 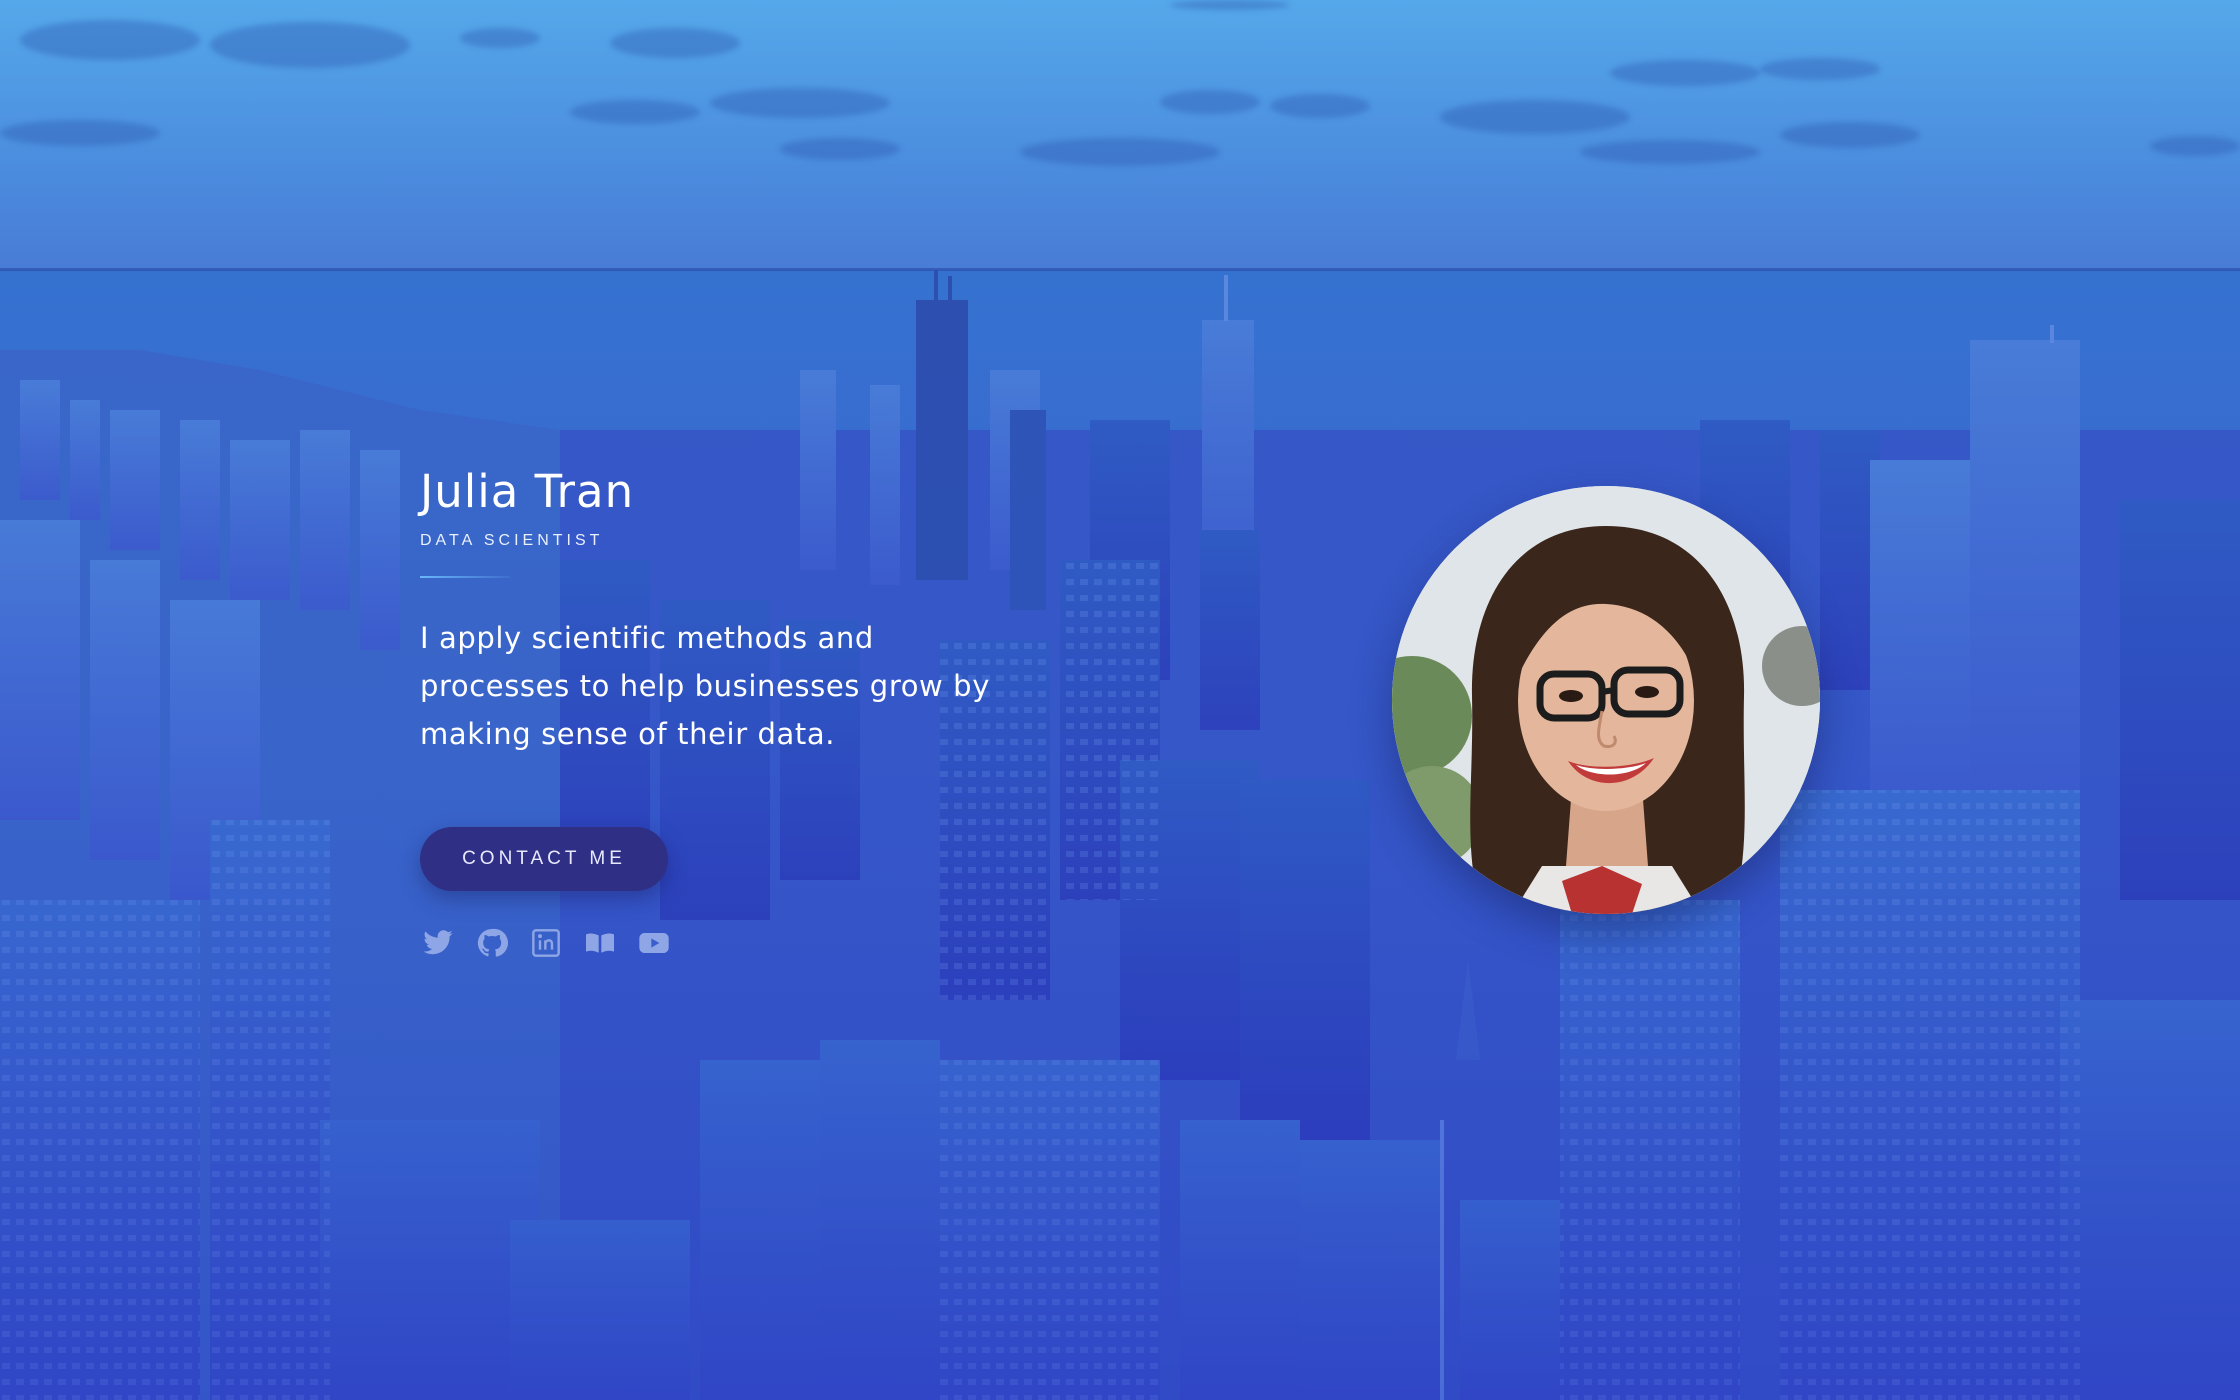 I want to click on contact-me-button: CONTACT ME, so click(x=544, y=859).